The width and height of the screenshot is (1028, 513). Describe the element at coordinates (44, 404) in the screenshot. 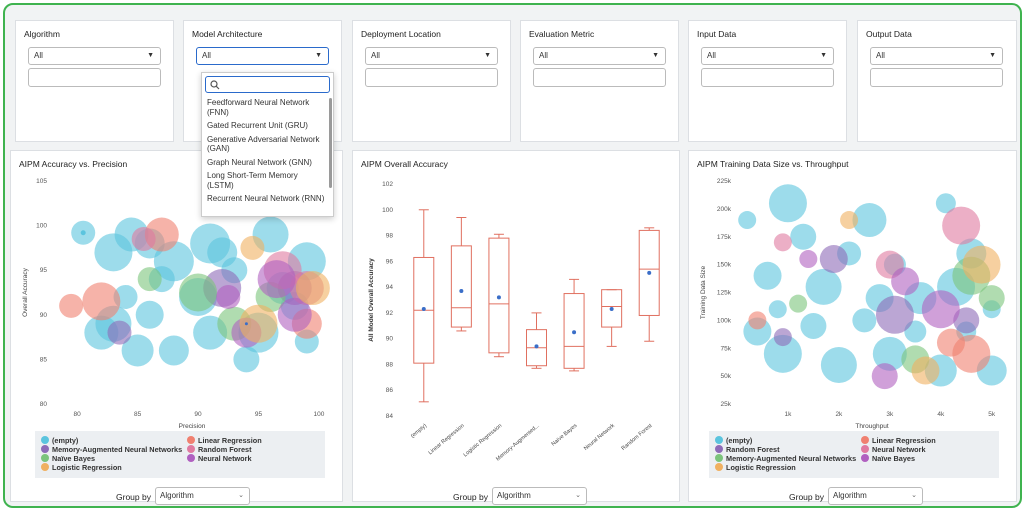

I see `y-tick-label: 80` at that location.